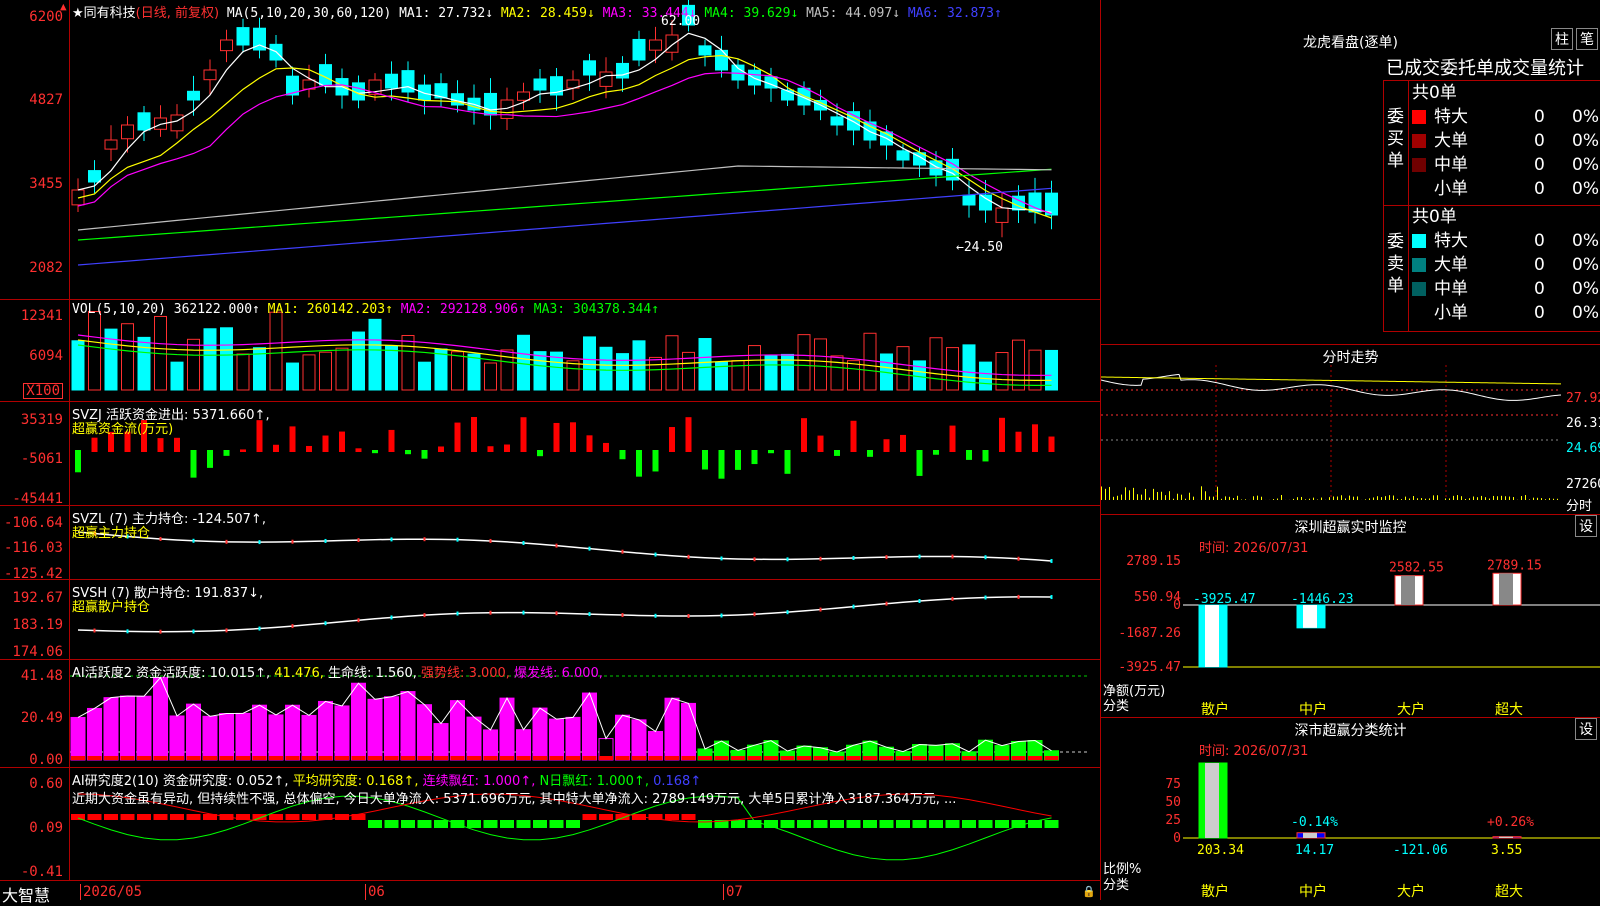 The width and height of the screenshot is (1600, 906). What do you see at coordinates (63, 6) in the screenshot?
I see `panel-arrow-icon: ▲` at bounding box center [63, 6].